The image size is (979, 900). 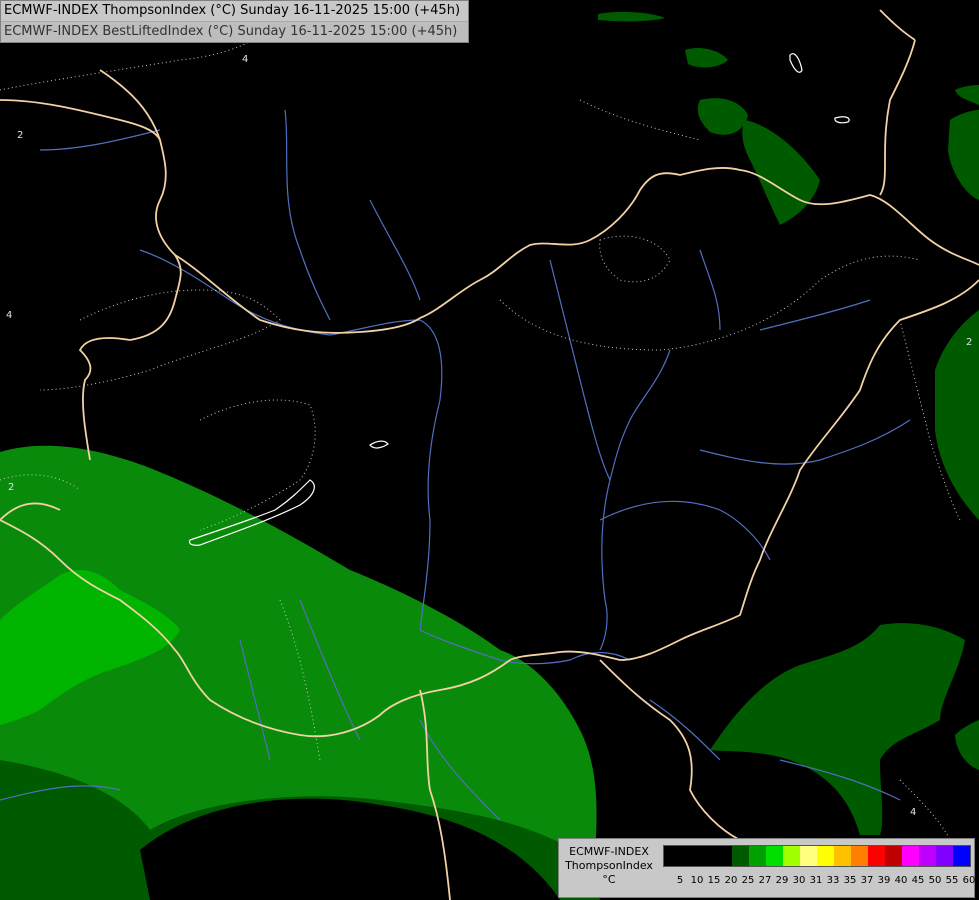 What do you see at coordinates (850, 880) in the screenshot?
I see `legend-tick-label: 35` at bounding box center [850, 880].